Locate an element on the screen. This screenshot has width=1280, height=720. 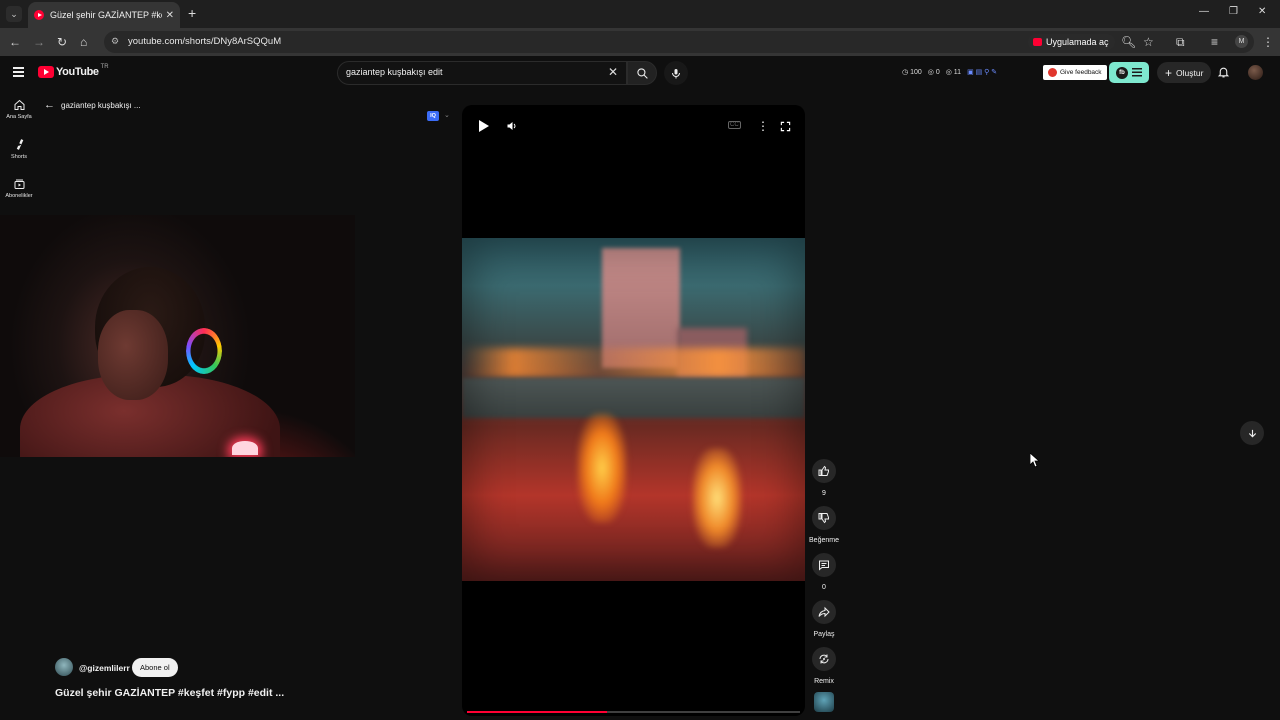
guide-item-shorts: Shorts is located at coordinates (19, 149).